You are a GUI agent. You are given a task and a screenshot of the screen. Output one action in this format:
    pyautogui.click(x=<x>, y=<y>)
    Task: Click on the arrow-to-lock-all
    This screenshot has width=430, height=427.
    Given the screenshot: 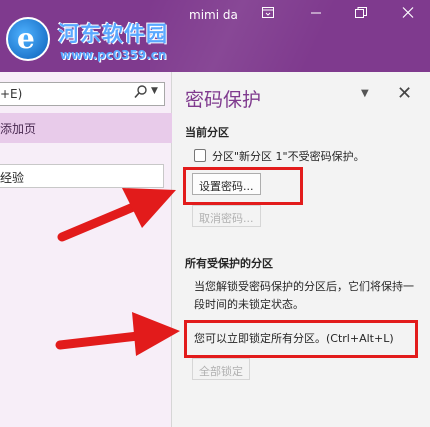 What is the action you would take?
    pyautogui.click(x=117, y=334)
    